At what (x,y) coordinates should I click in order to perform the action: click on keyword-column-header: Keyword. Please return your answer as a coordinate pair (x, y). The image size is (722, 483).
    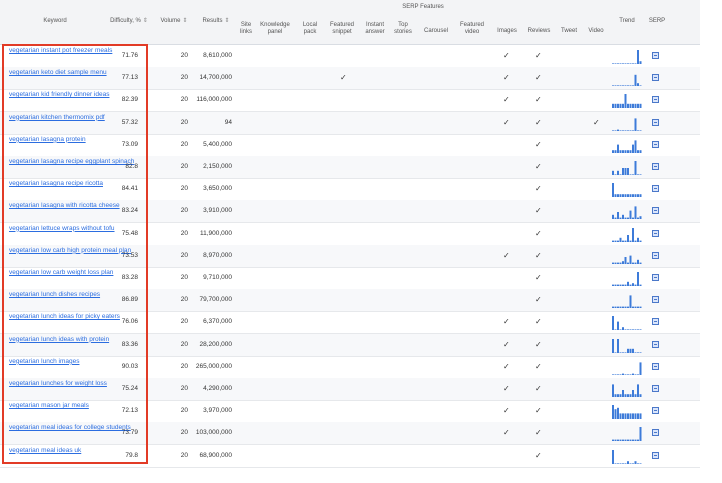
    Looking at the image, I should click on (55, 21).